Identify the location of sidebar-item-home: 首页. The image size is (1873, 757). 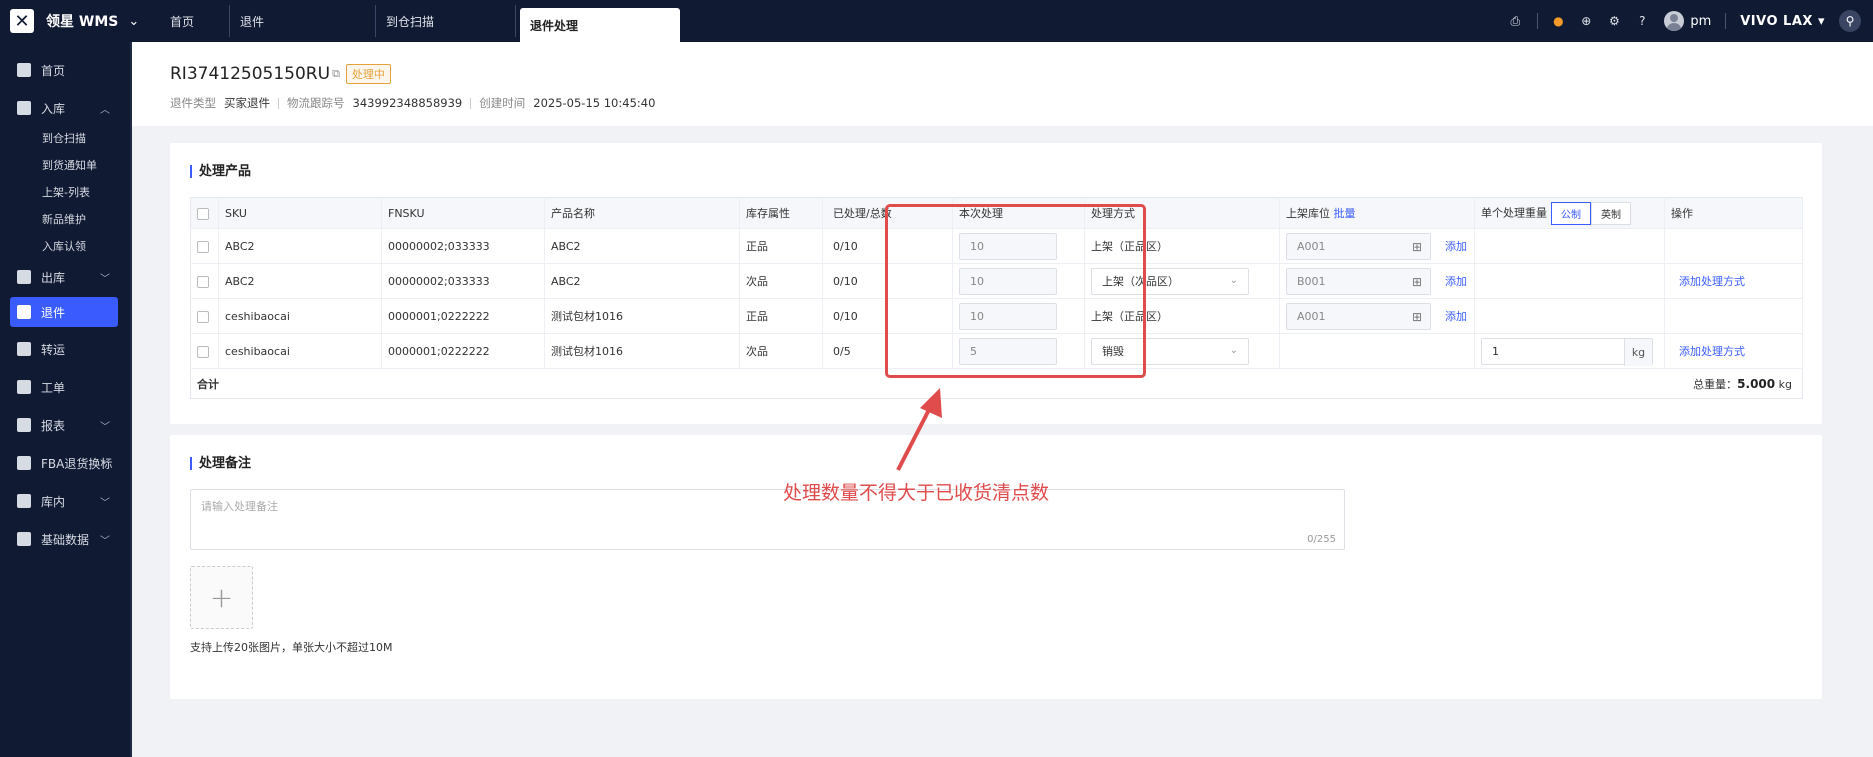
(65, 70).